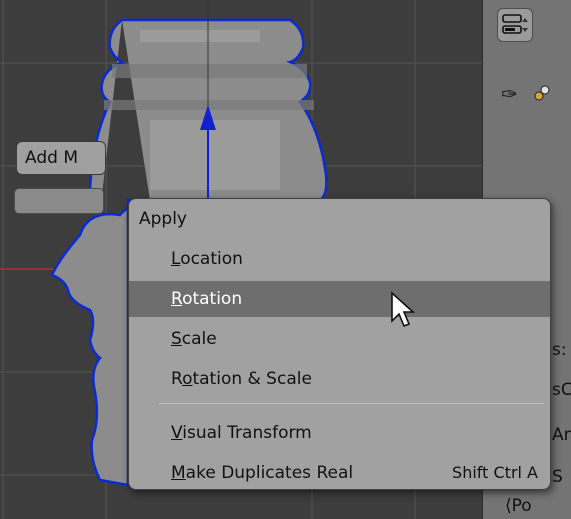 The height and width of the screenshot is (519, 571). Describe the element at coordinates (339, 379) in the screenshot. I see `menu-item-rotation-scale: Rotation & Scale` at that location.